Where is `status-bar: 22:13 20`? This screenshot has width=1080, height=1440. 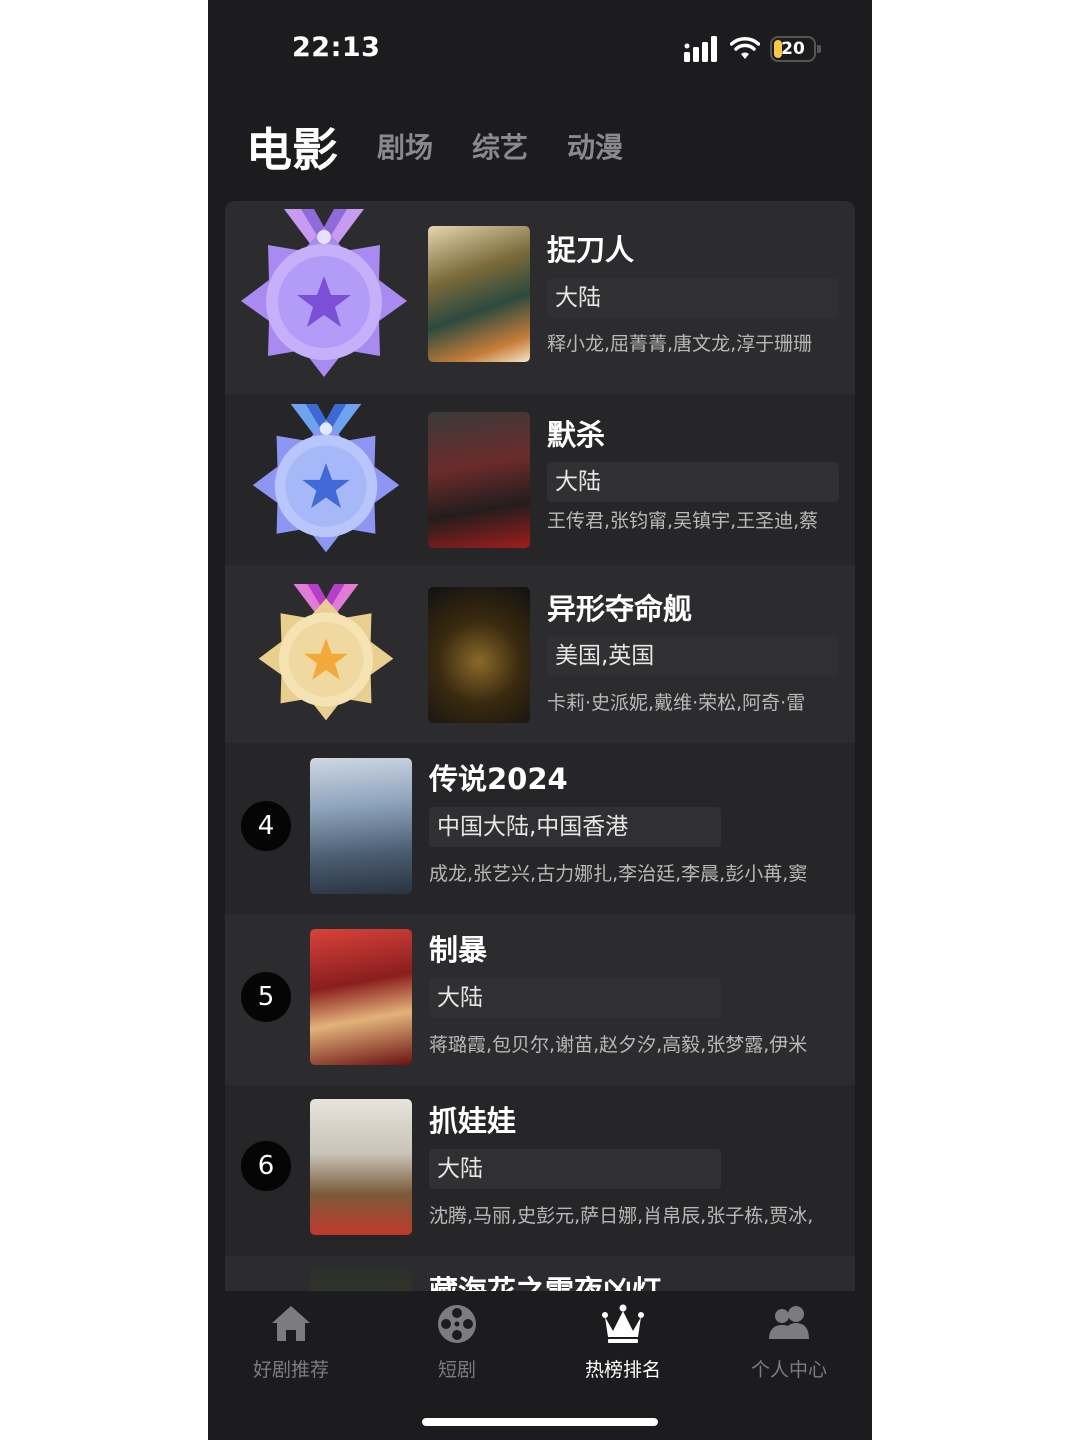 status-bar: 22:13 20 is located at coordinates (540, 50).